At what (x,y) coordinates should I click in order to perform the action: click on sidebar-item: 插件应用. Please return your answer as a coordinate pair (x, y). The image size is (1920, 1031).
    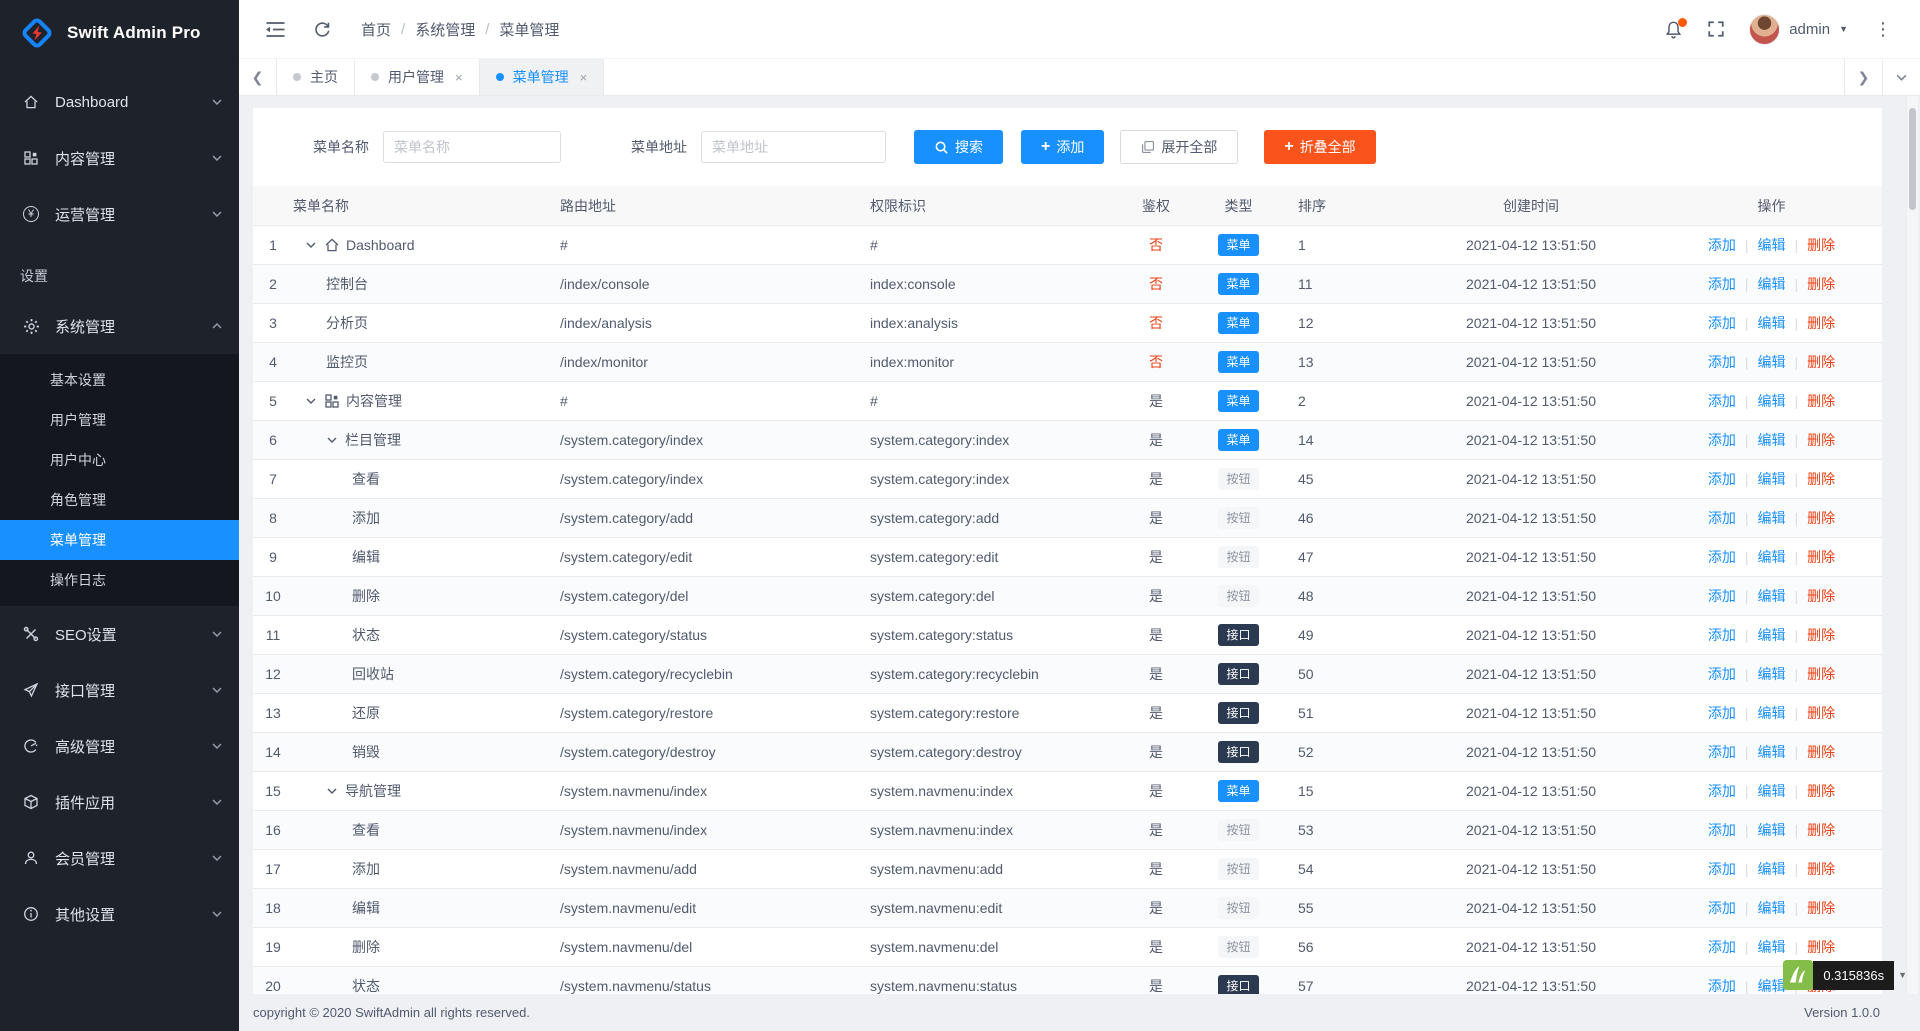
    Looking at the image, I should click on (119, 802).